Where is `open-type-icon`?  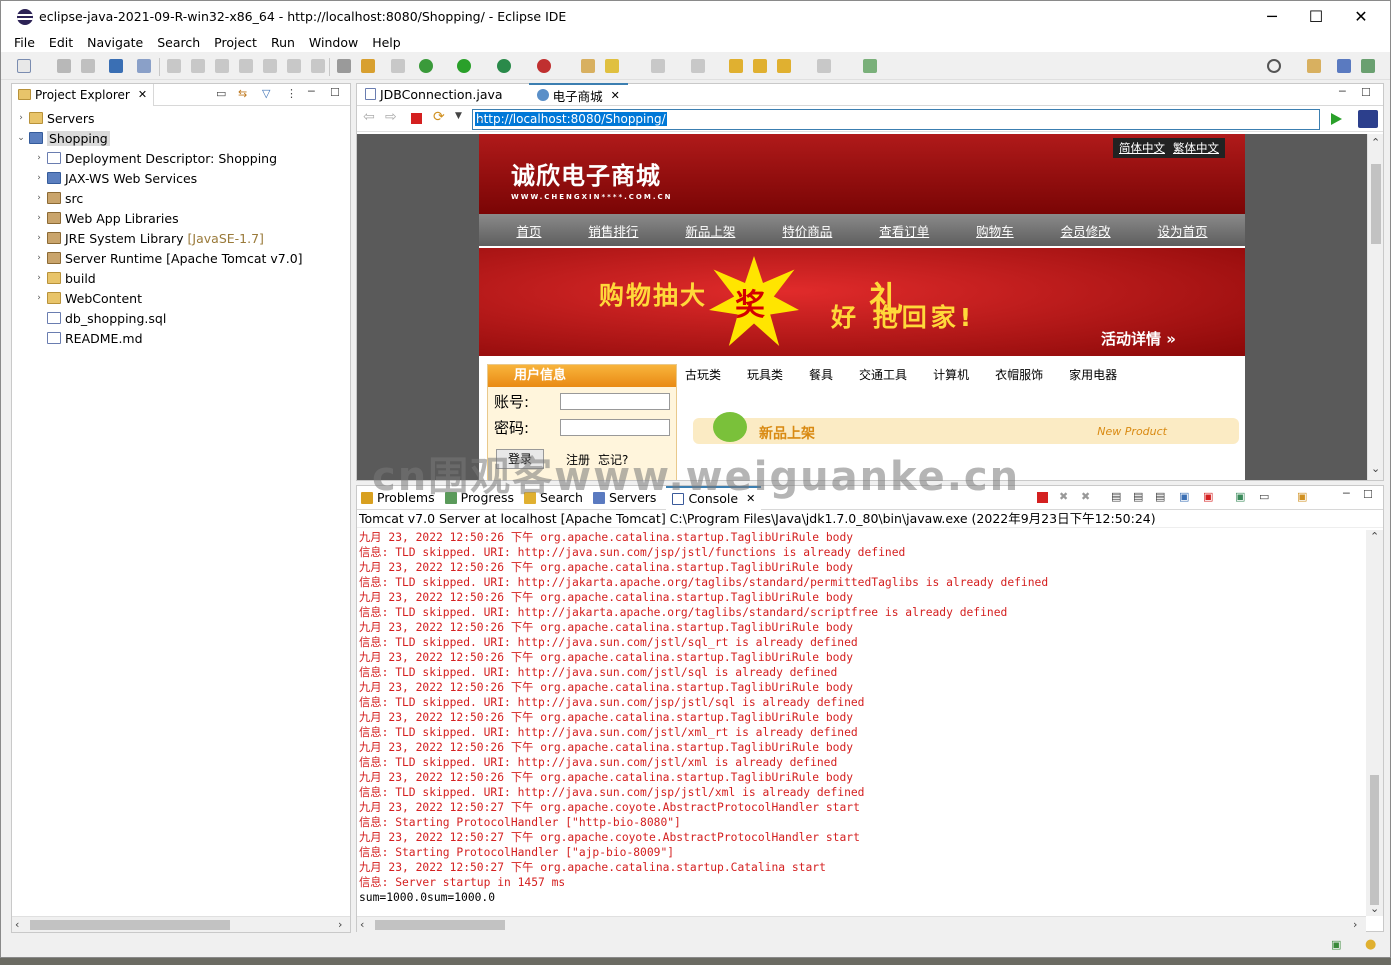 open-type-icon is located at coordinates (588, 66).